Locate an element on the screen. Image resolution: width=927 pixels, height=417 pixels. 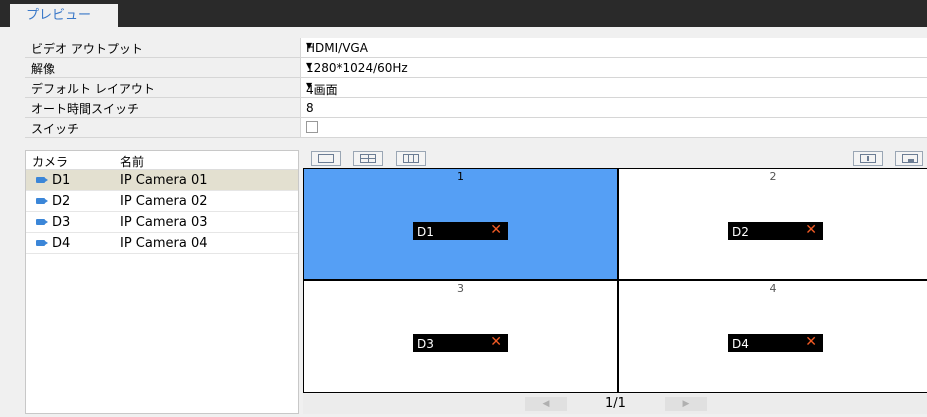
camera-chip-d2: D2 ✕ is located at coordinates (775, 231).